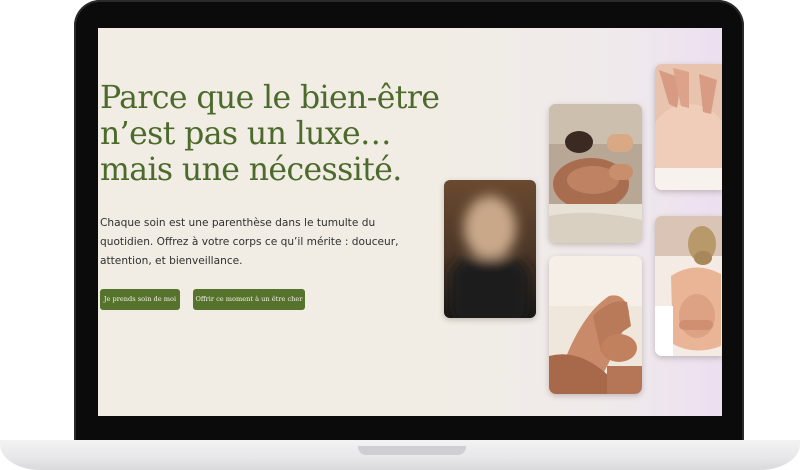  Describe the element at coordinates (412, 450) in the screenshot. I see `laptop-notch` at that location.